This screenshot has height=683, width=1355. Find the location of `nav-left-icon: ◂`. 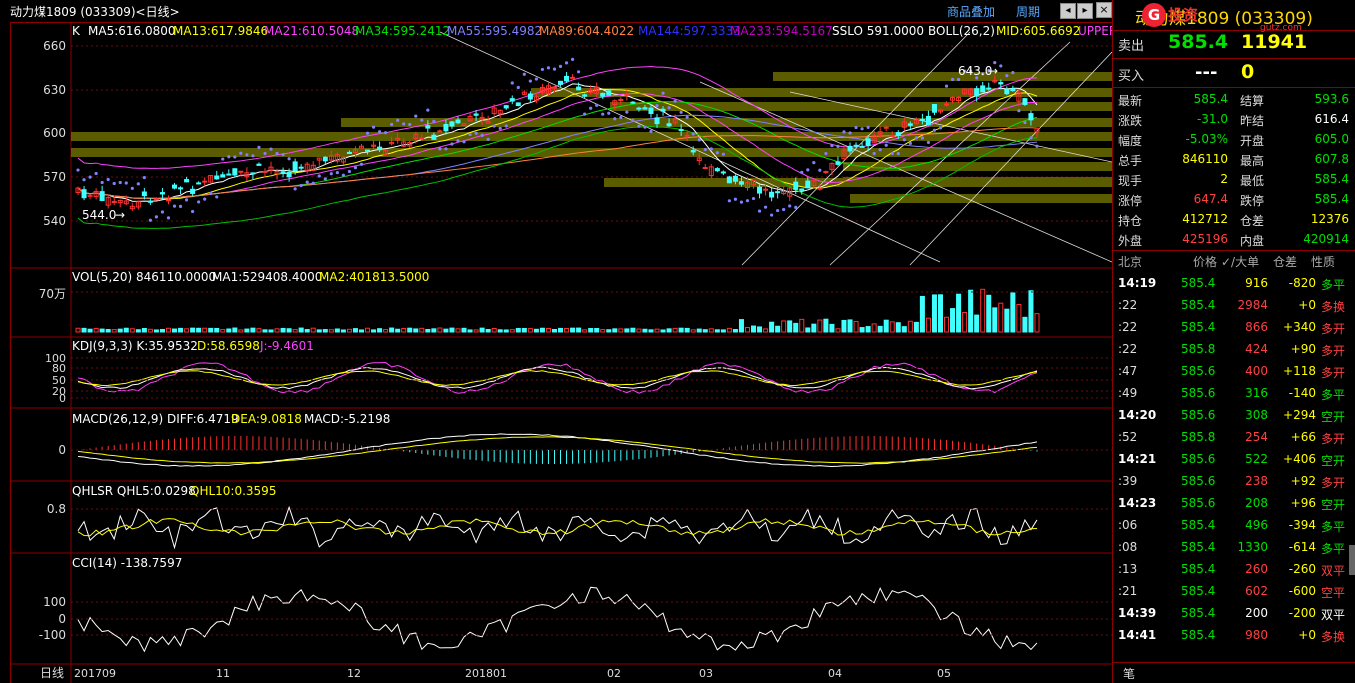

nav-left-icon: ◂ is located at coordinates (1068, 11).